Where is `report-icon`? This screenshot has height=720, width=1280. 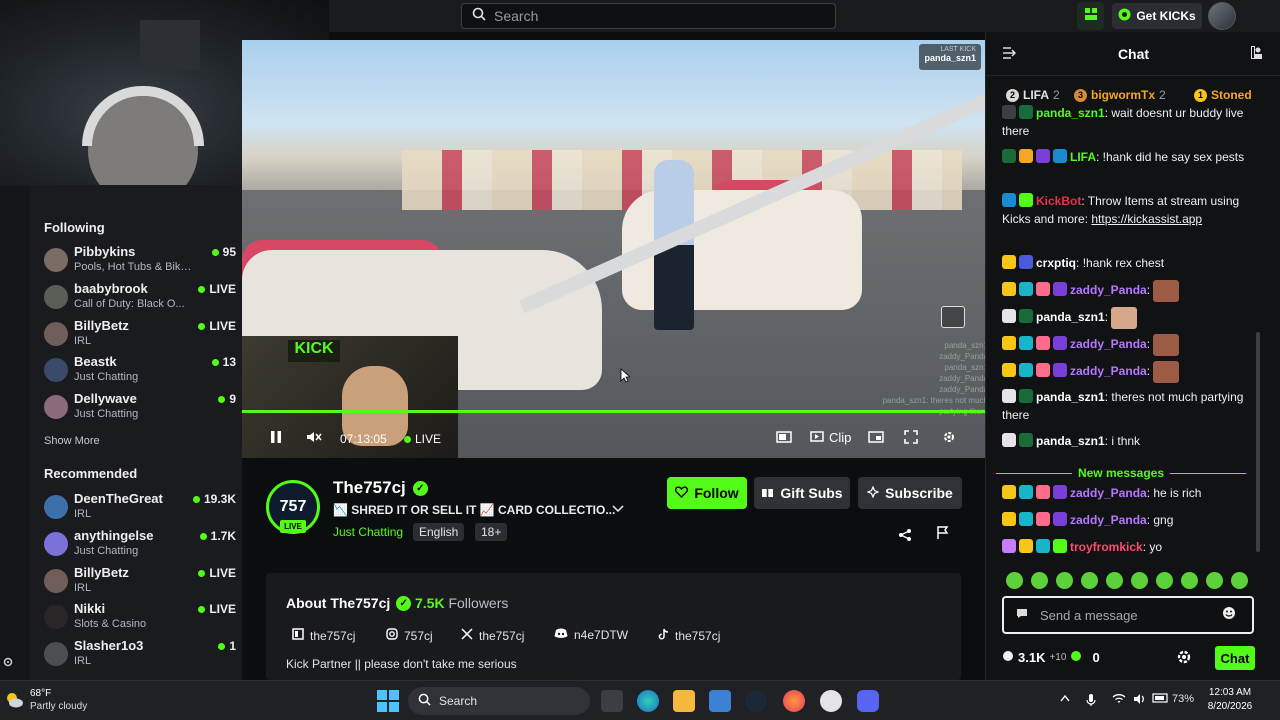
report-icon is located at coordinates (943, 534).